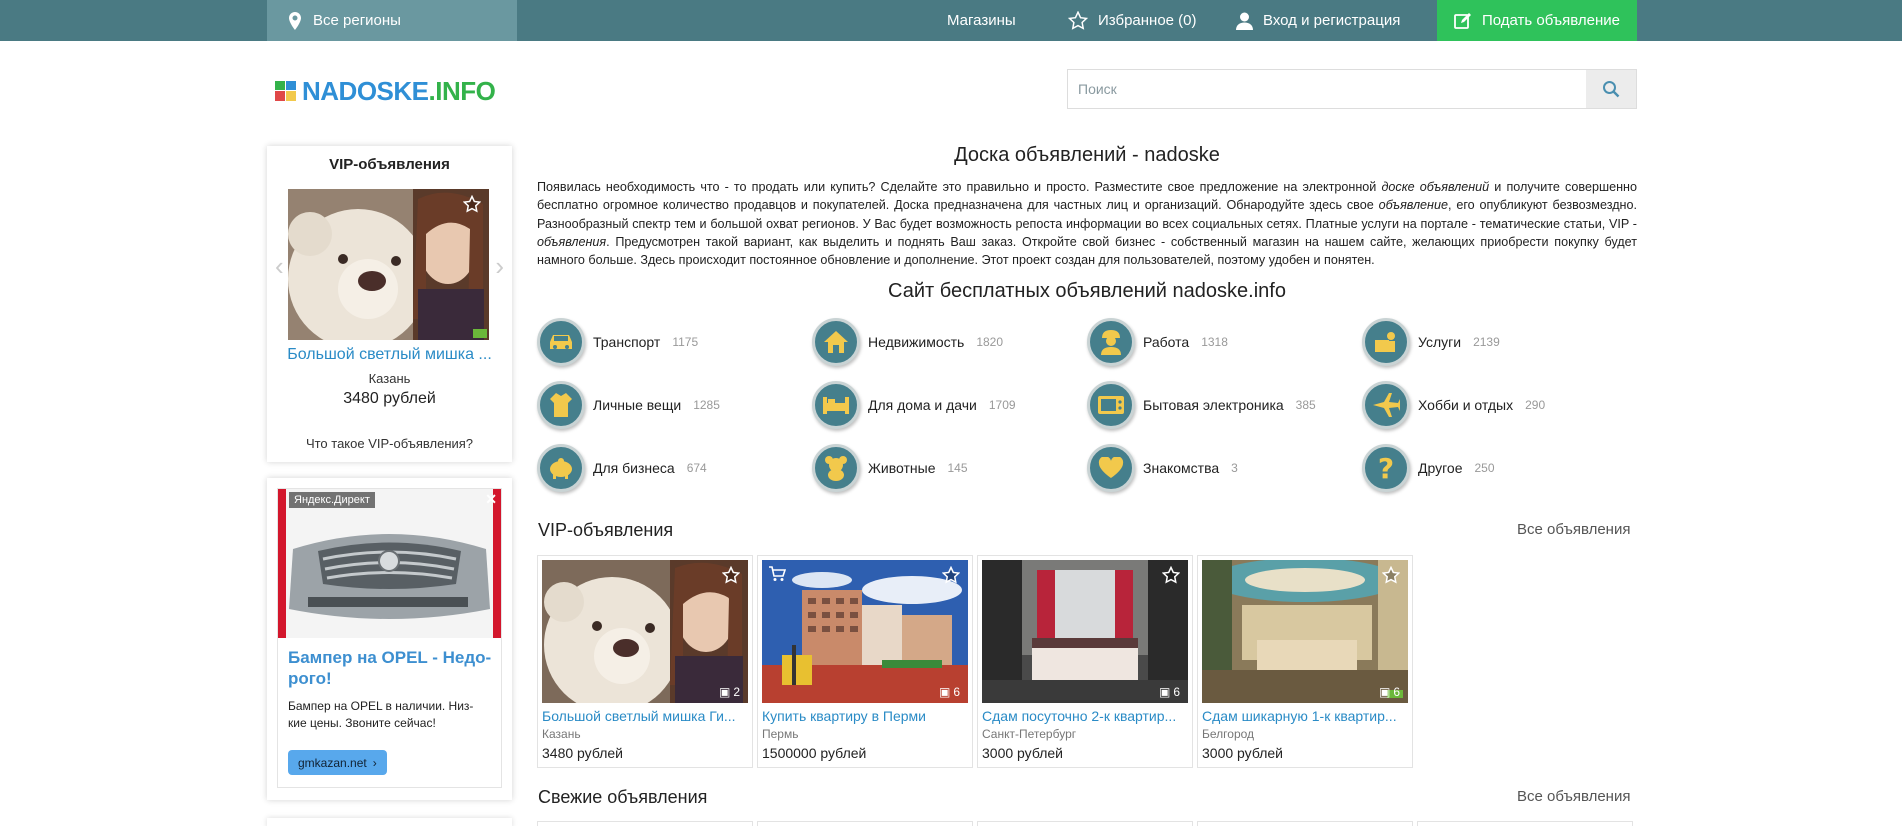 The height and width of the screenshot is (826, 1902). What do you see at coordinates (572, 241) in the screenshot?
I see `intro-emphasis-3: объявления` at bounding box center [572, 241].